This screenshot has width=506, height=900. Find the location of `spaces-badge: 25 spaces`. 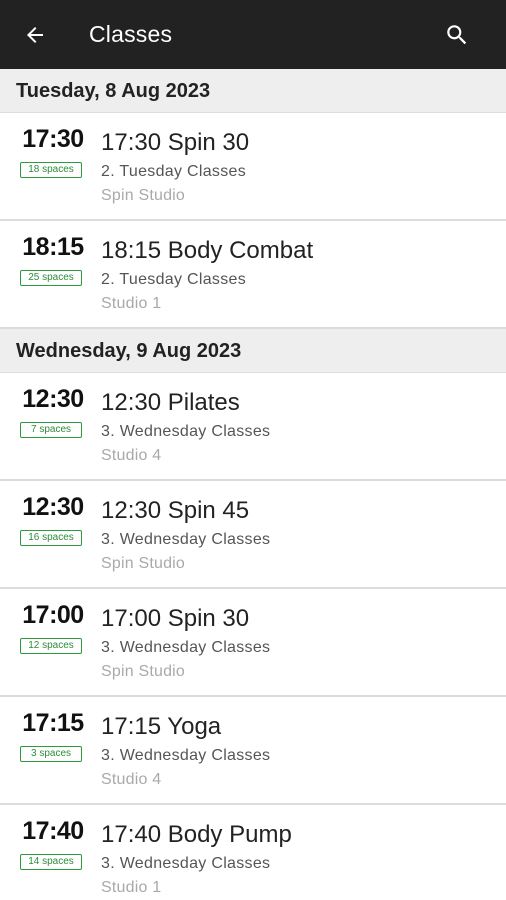

spaces-badge: 25 spaces is located at coordinates (51, 278).